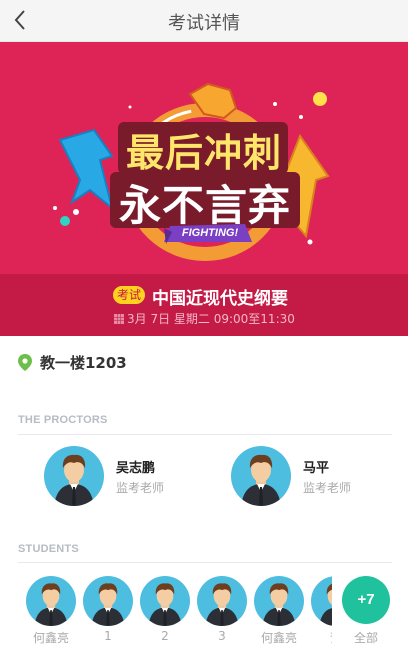 The image size is (408, 654). I want to click on exam-type-badge: 考试, so click(129, 295).